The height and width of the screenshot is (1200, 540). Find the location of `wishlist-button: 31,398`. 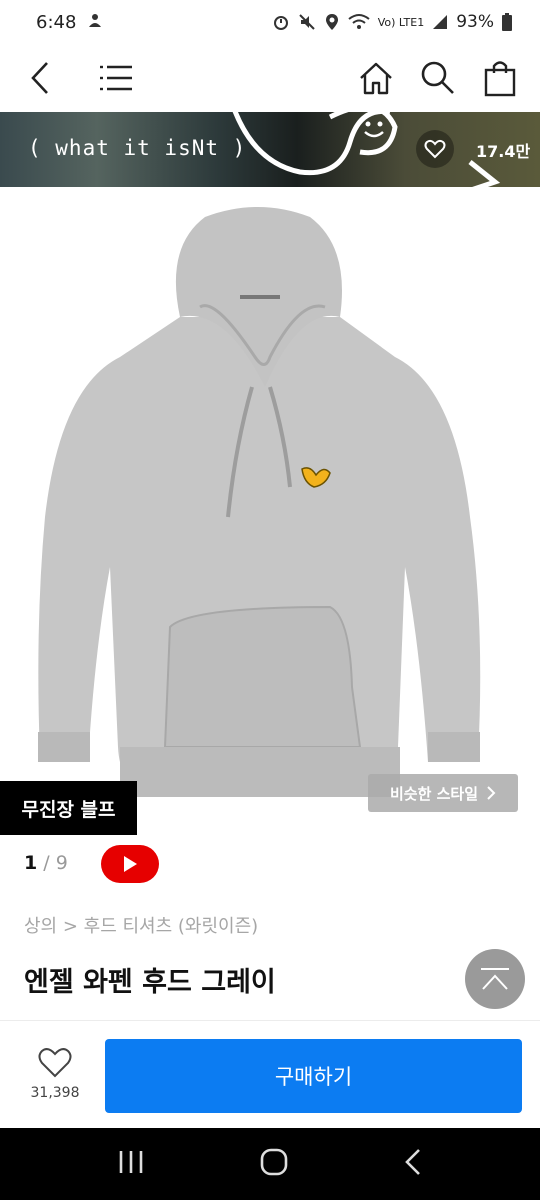

wishlist-button: 31,398 is located at coordinates (55, 1074).